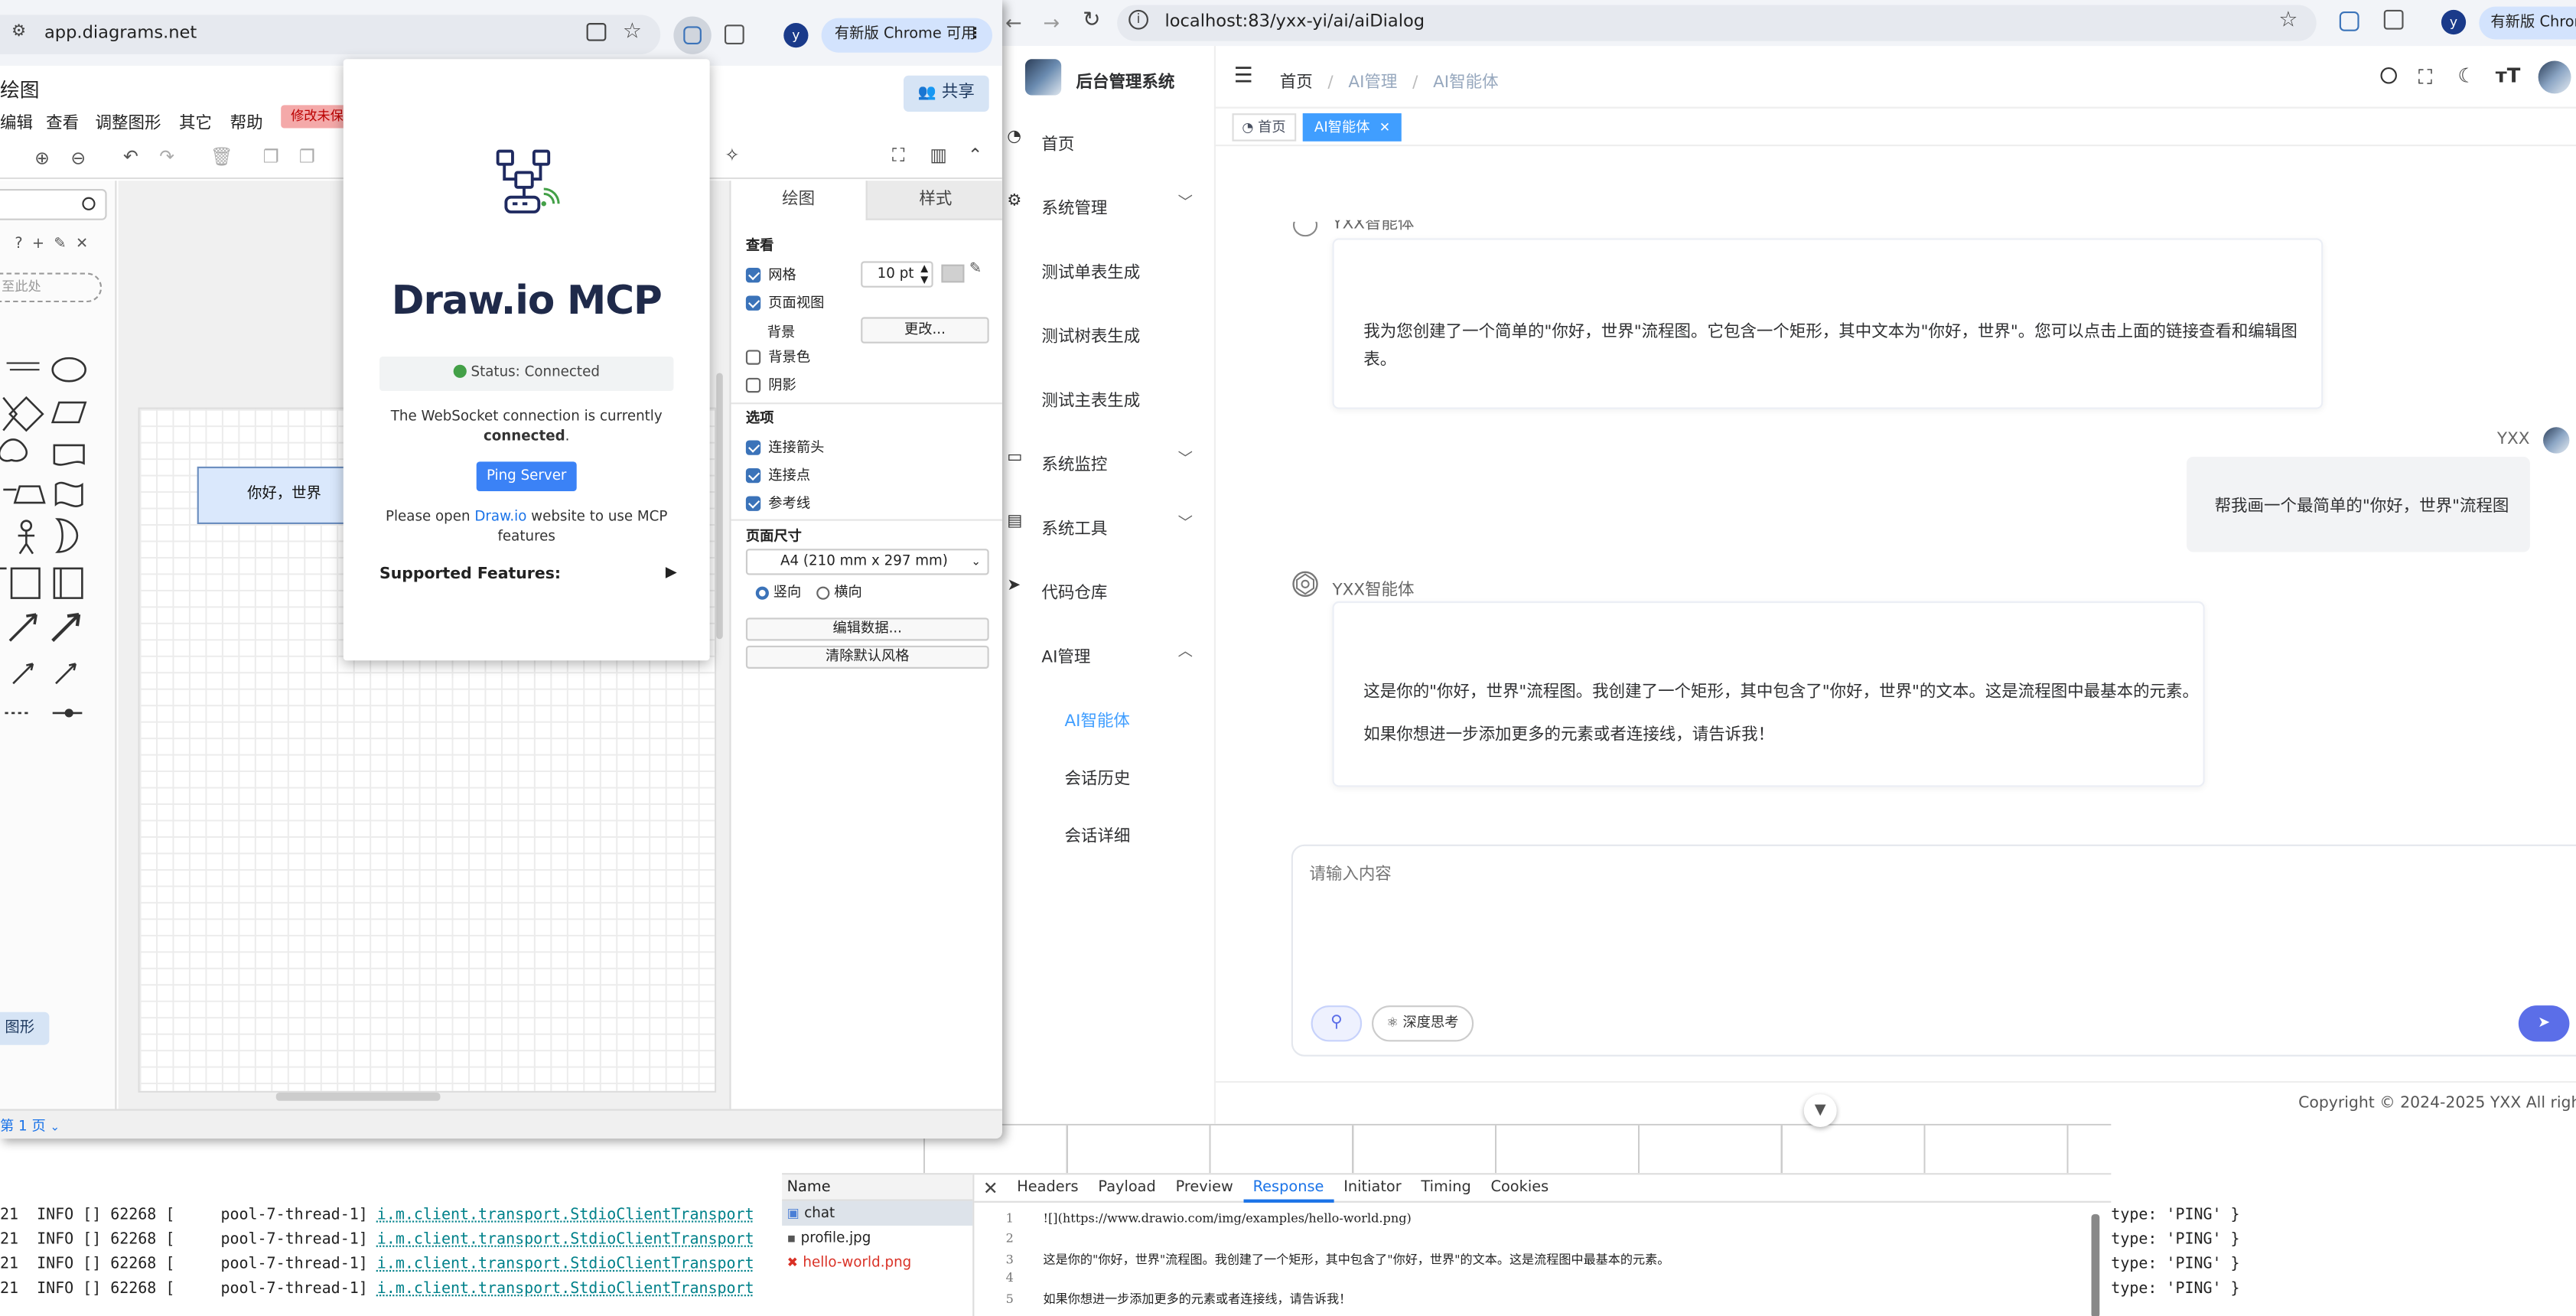  I want to click on drawio-link: Draw.io, so click(500, 518).